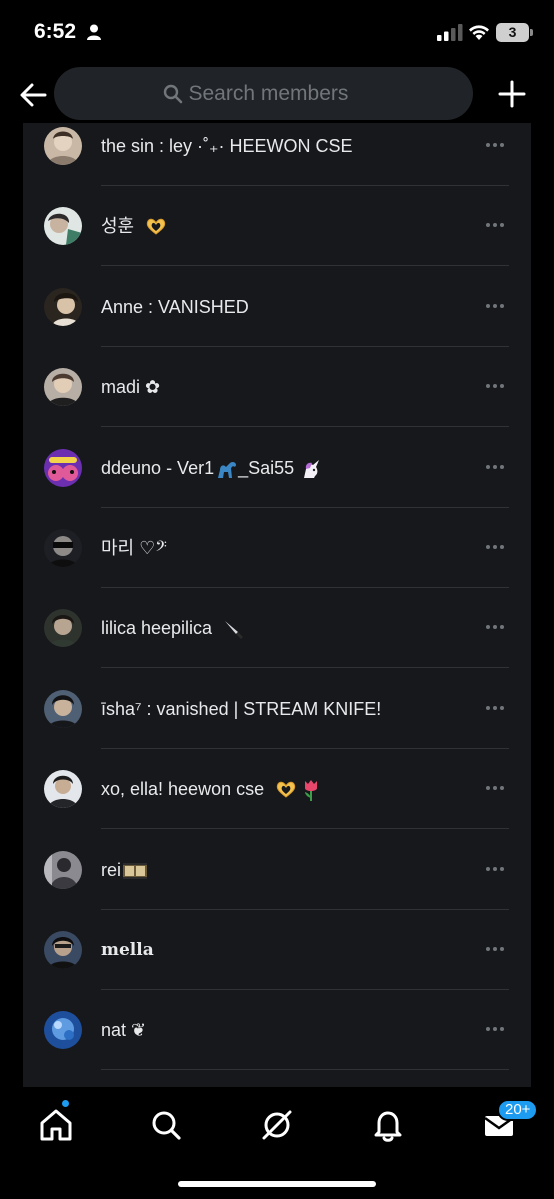  Describe the element at coordinates (277, 1184) in the screenshot. I see `home-indicator` at that location.